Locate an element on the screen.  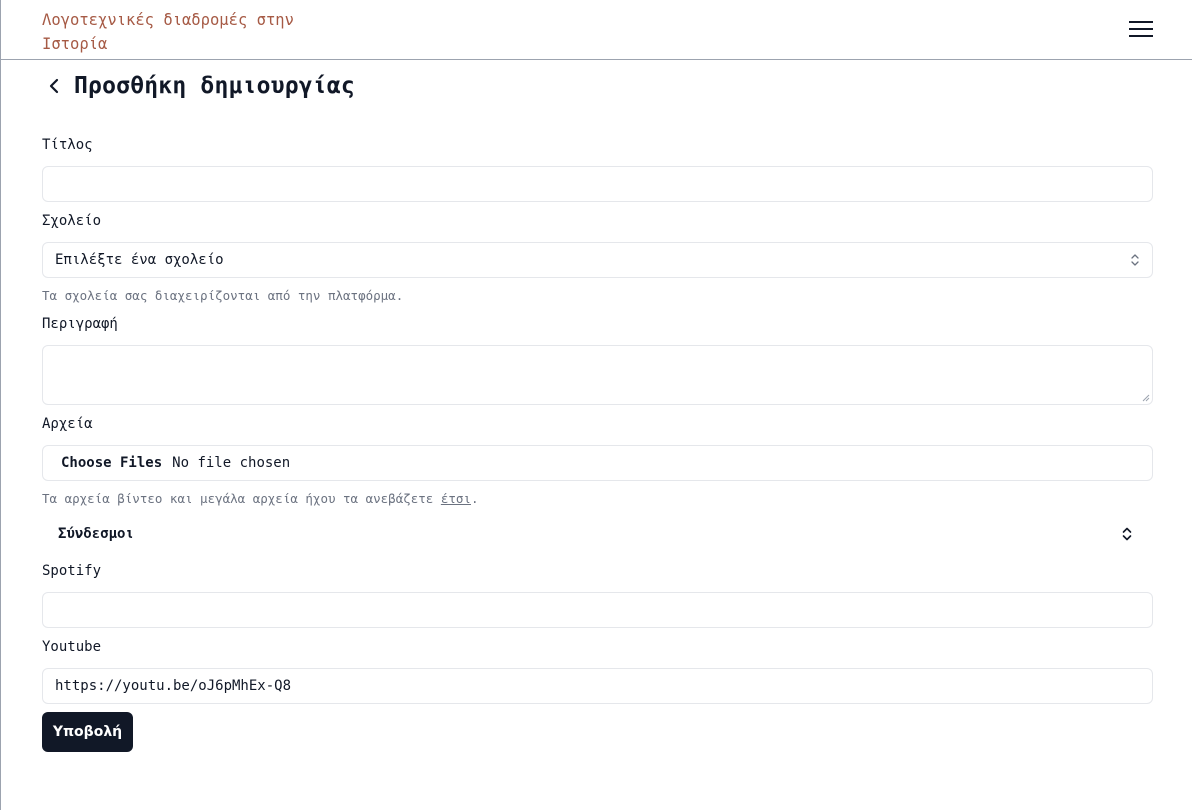
school-label: Σχολείο is located at coordinates (72, 221).